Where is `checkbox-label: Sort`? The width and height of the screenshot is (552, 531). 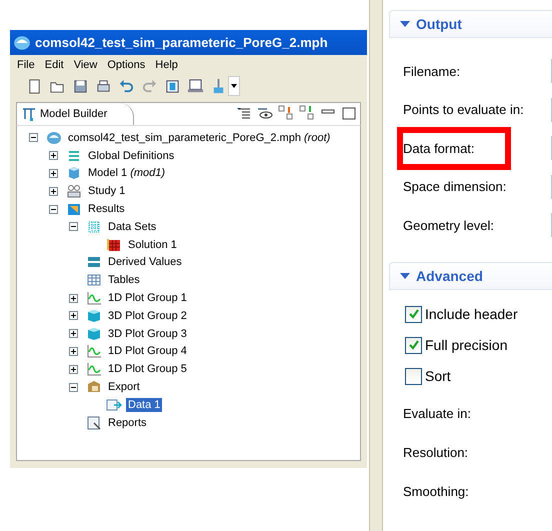
checkbox-label: Sort is located at coordinates (438, 376).